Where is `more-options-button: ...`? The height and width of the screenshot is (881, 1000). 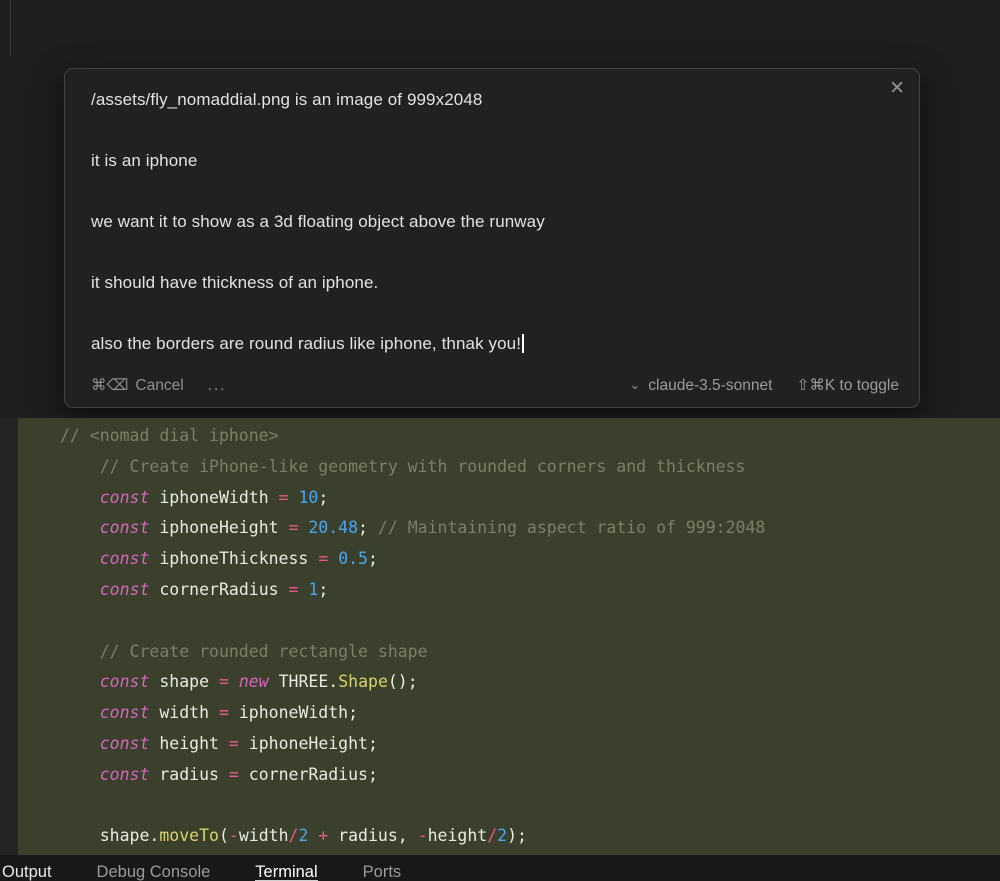 more-options-button: ... is located at coordinates (217, 386).